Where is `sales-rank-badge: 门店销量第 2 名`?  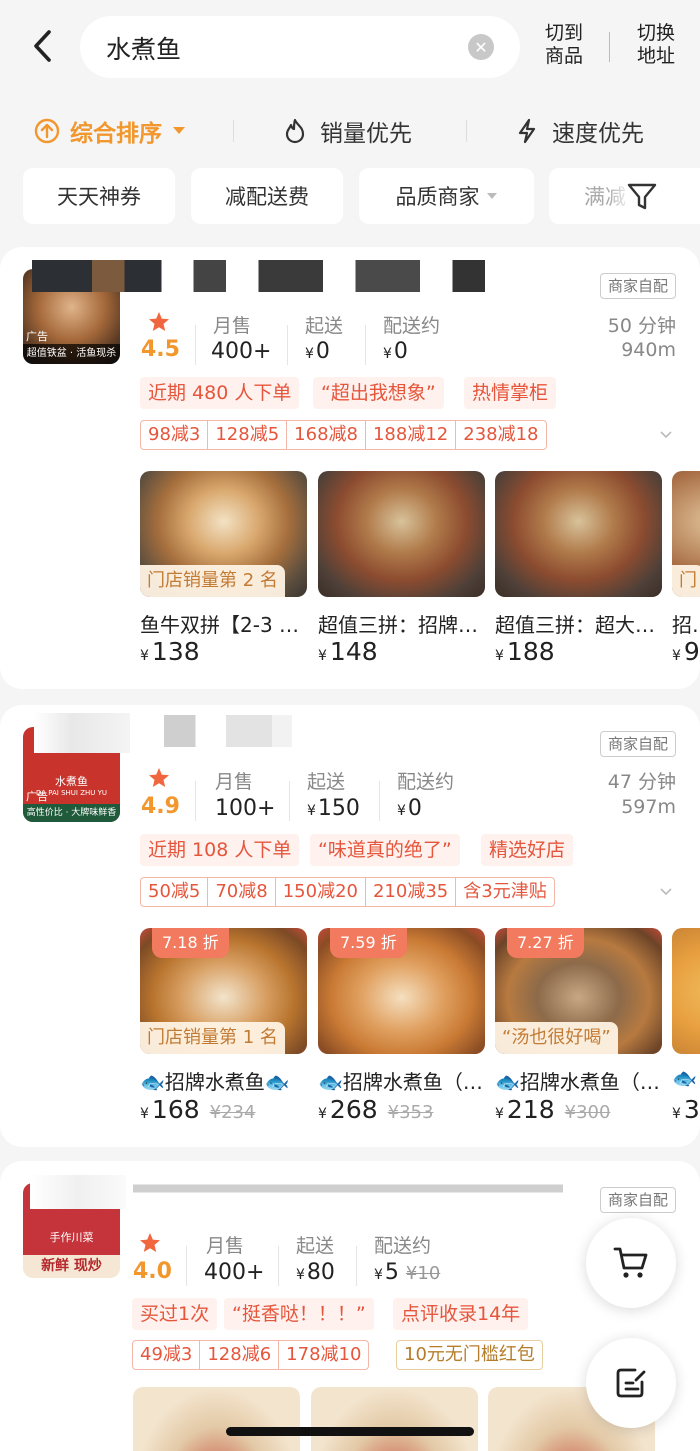 sales-rank-badge: 门店销量第 2 名 is located at coordinates (212, 581).